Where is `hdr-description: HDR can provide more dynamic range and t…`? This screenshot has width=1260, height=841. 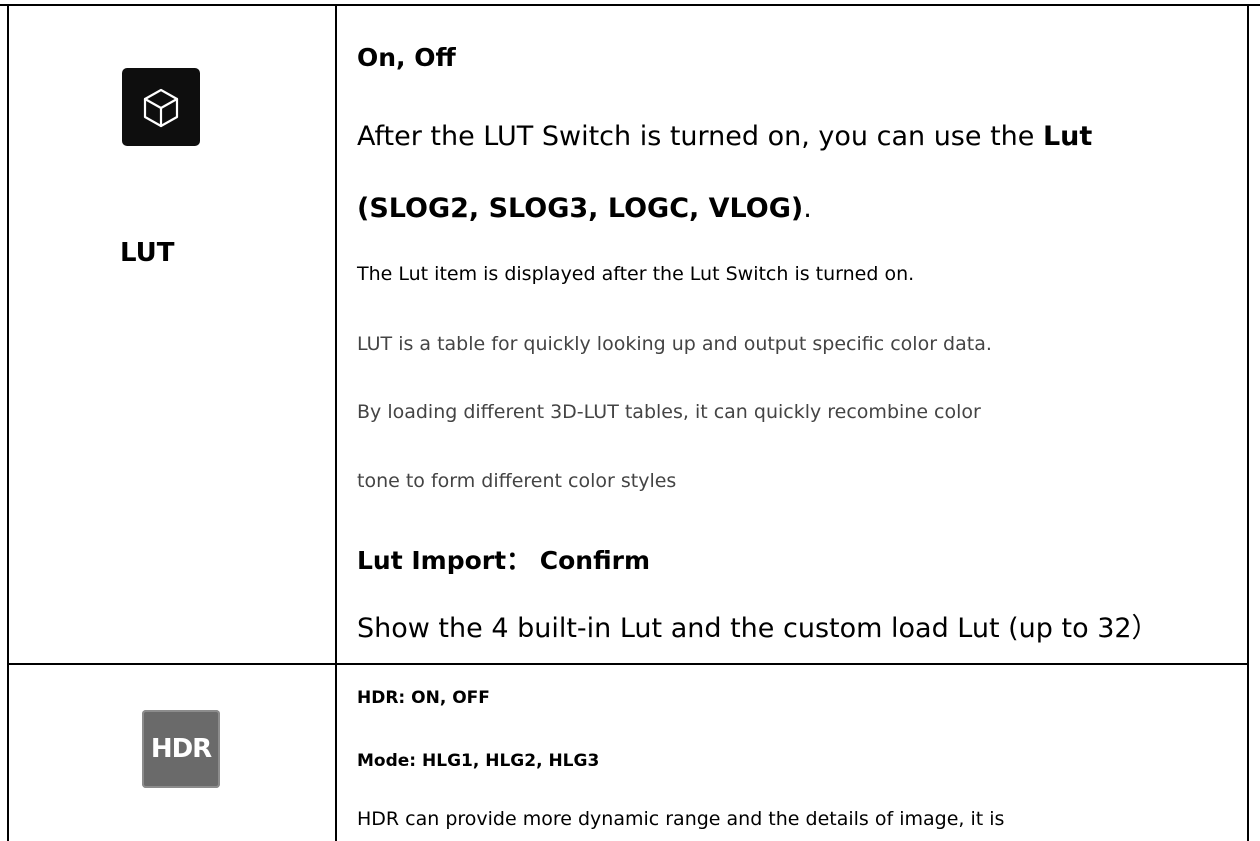 hdr-description: HDR can provide more dynamic range and t… is located at coordinates (681, 819).